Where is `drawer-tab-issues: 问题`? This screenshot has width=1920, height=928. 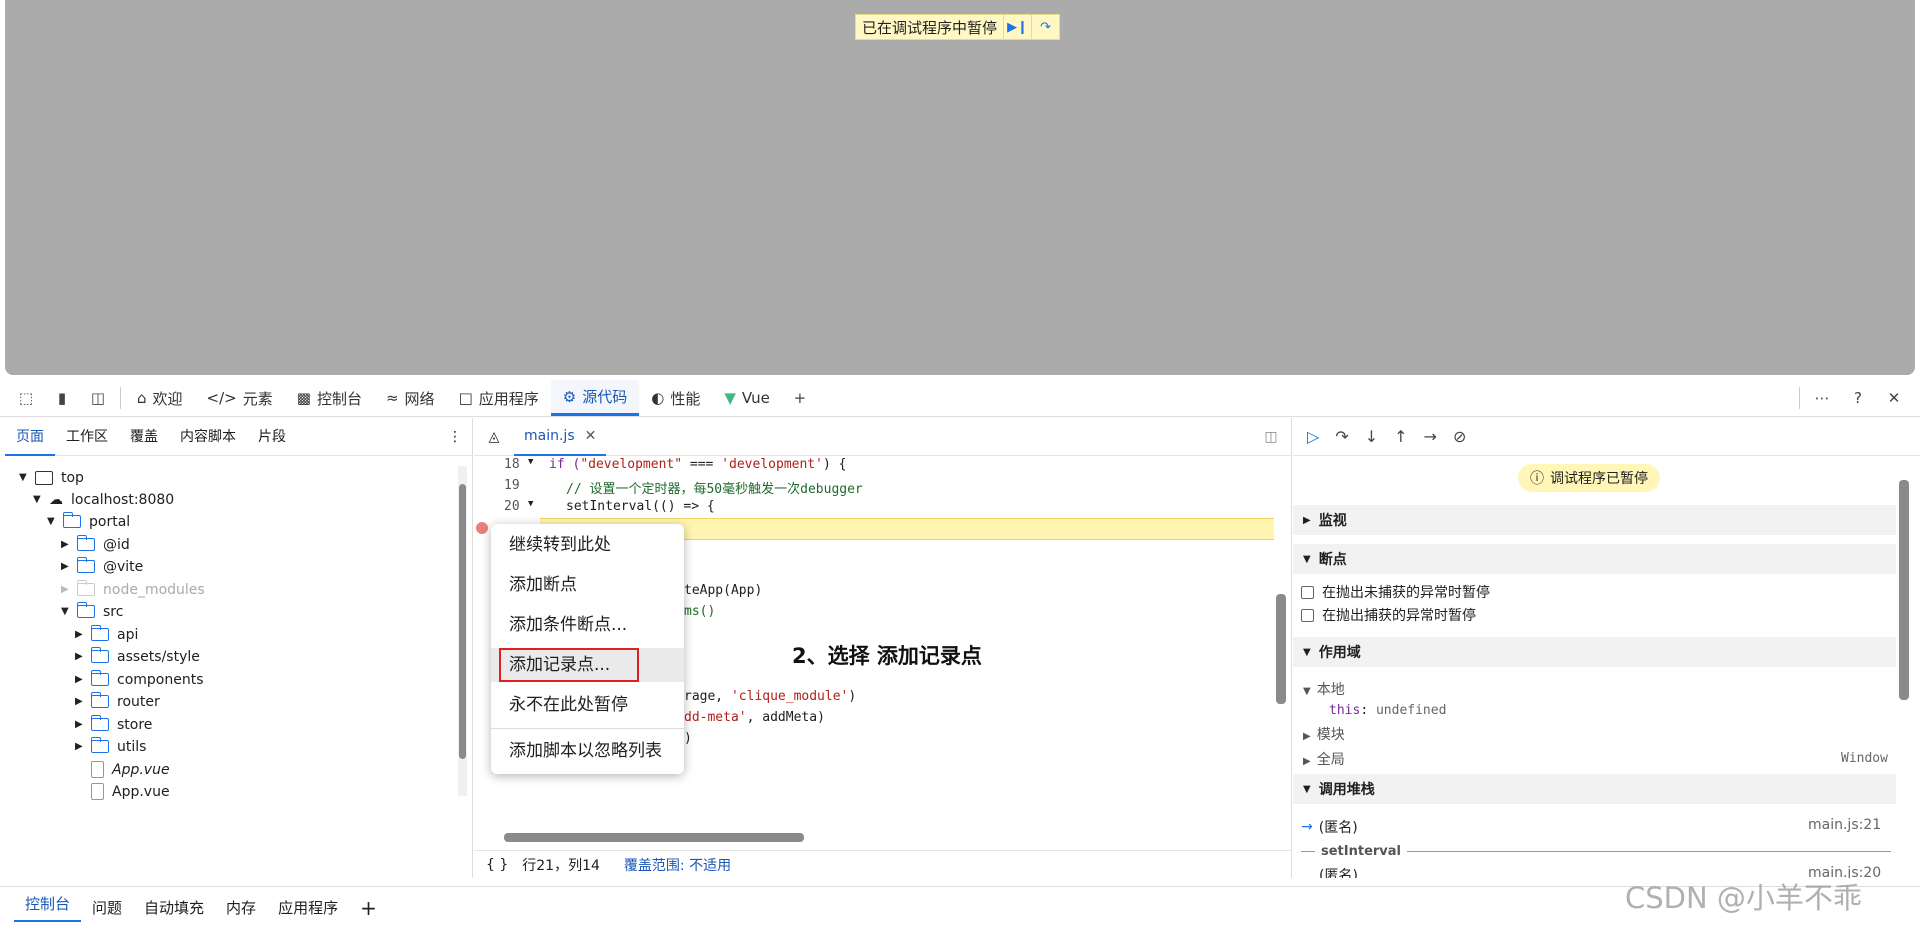 drawer-tab-issues: 问题 is located at coordinates (107, 907).